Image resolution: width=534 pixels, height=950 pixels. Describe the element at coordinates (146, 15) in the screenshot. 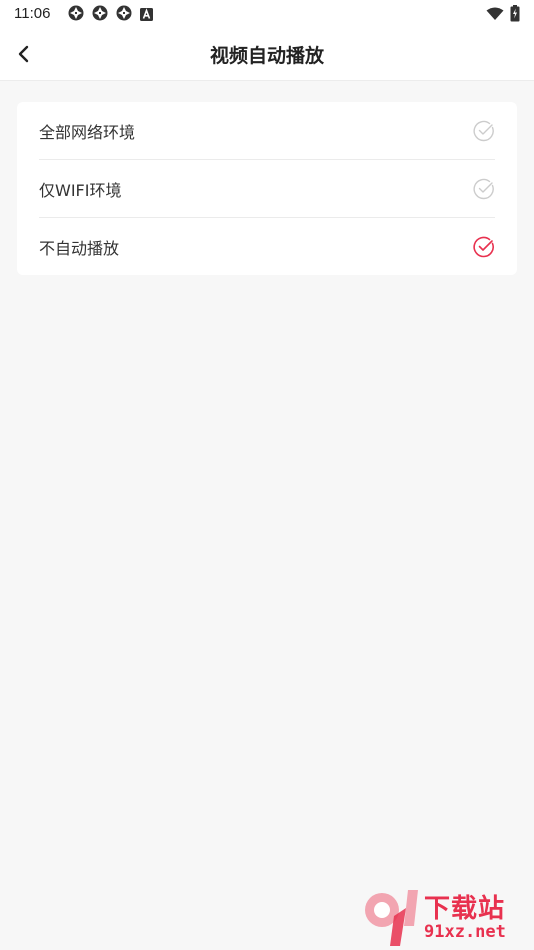

I see `a-badge-icon` at that location.